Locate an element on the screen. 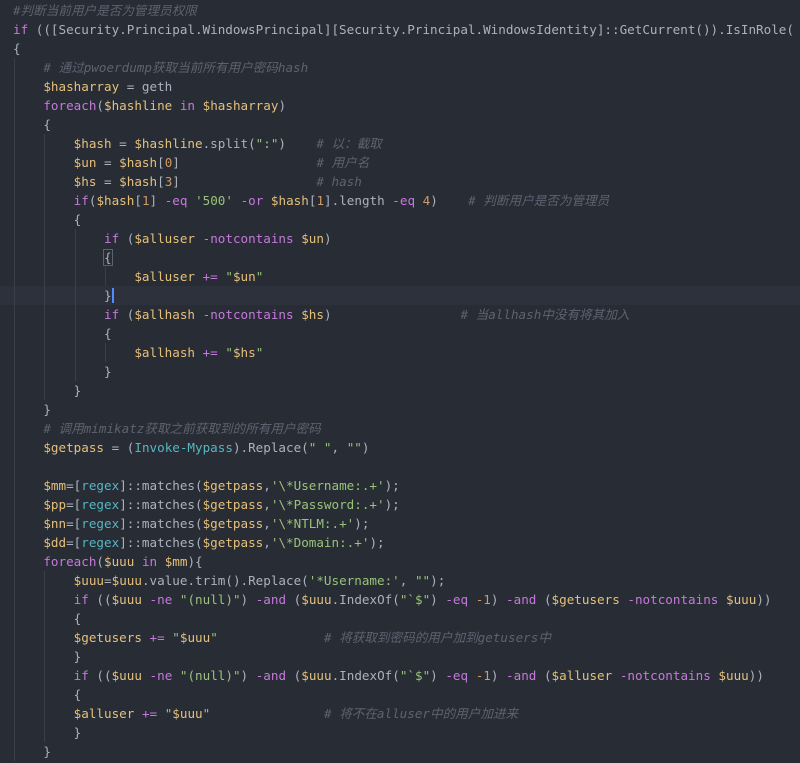  code-line: # 通过pwoerdump获取当前所有用户密码hash is located at coordinates (400, 67).